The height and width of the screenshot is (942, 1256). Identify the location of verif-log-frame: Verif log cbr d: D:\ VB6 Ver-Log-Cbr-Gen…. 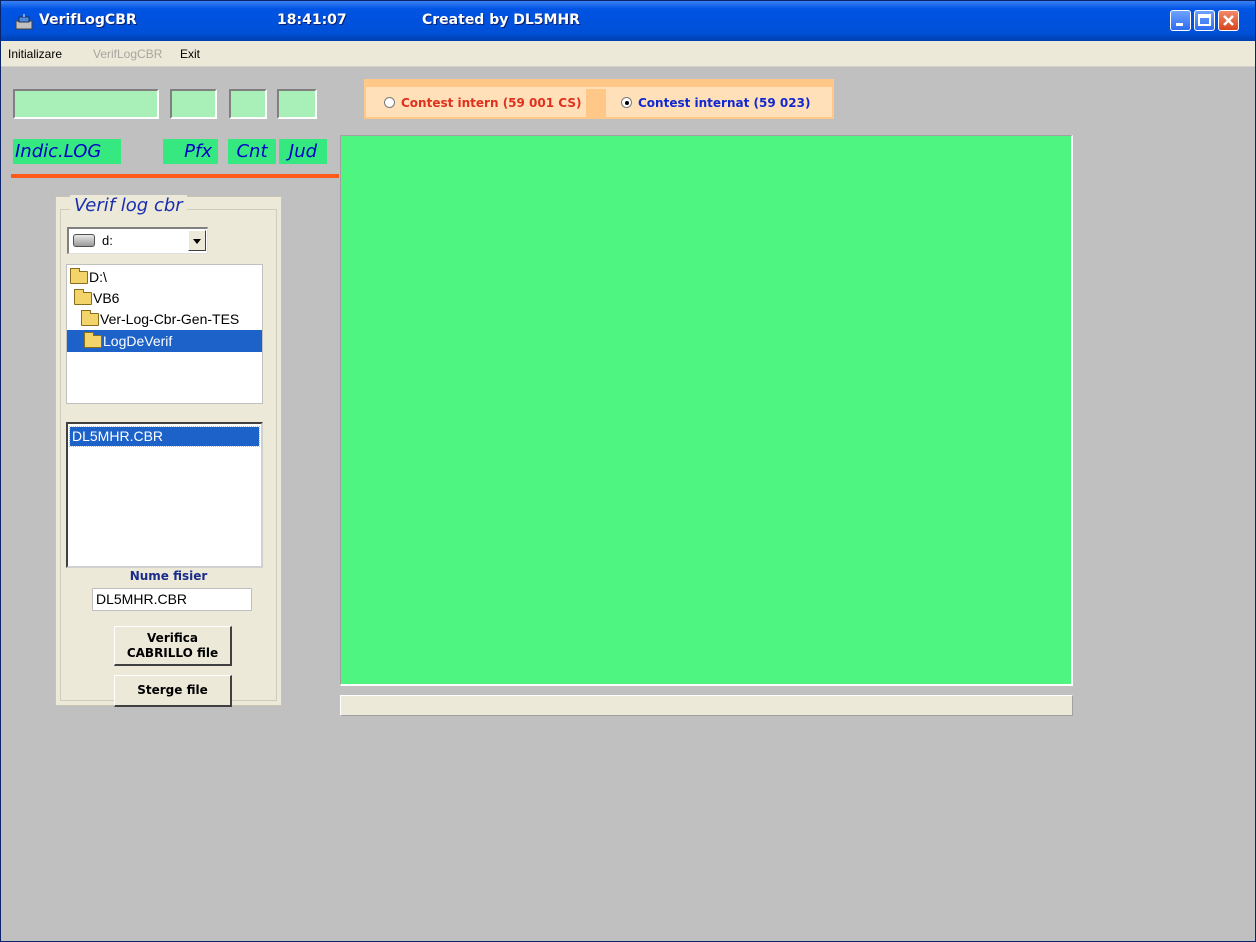
(168, 451).